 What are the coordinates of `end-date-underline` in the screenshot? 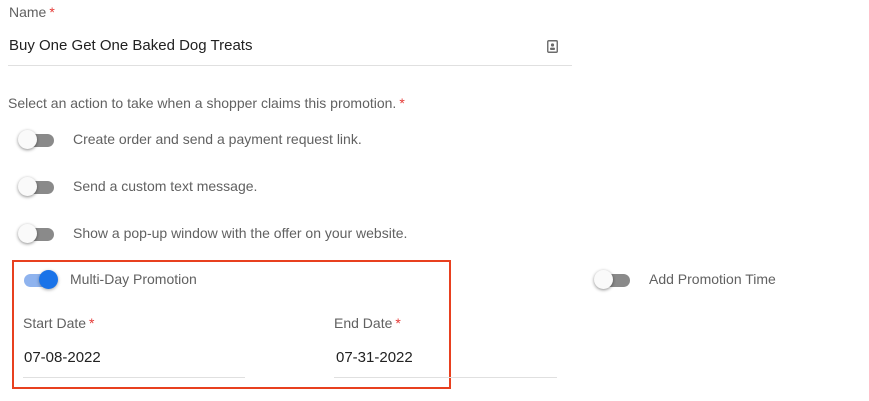 It's located at (445, 377).